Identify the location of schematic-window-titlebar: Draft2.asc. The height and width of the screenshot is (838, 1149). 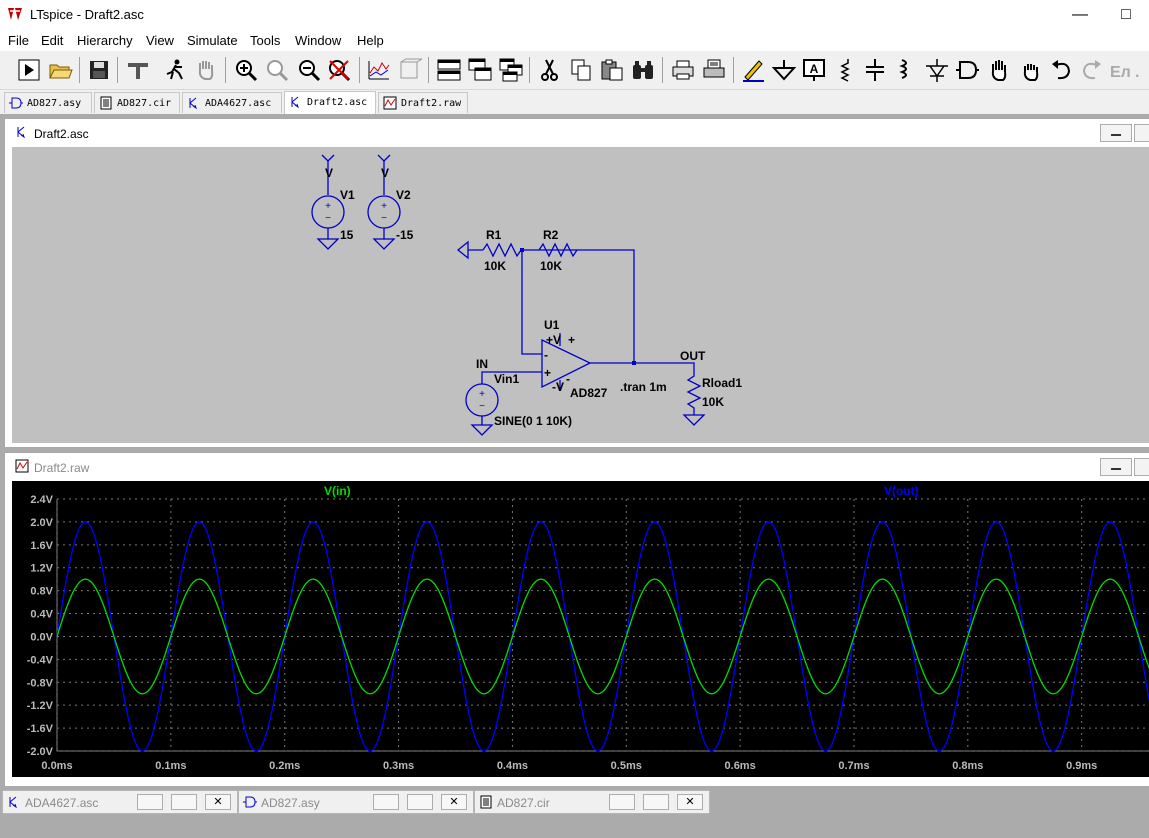
(577, 133).